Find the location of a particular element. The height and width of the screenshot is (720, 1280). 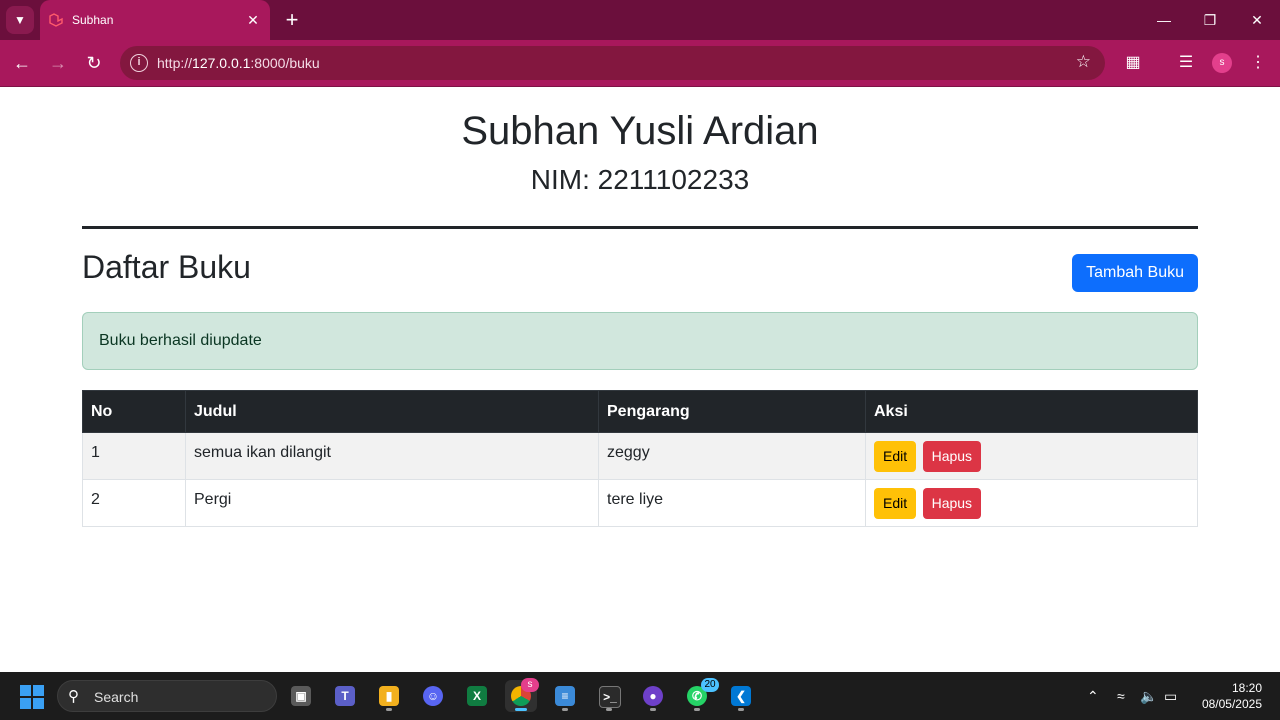

profile-avatar: s is located at coordinates (1222, 63).